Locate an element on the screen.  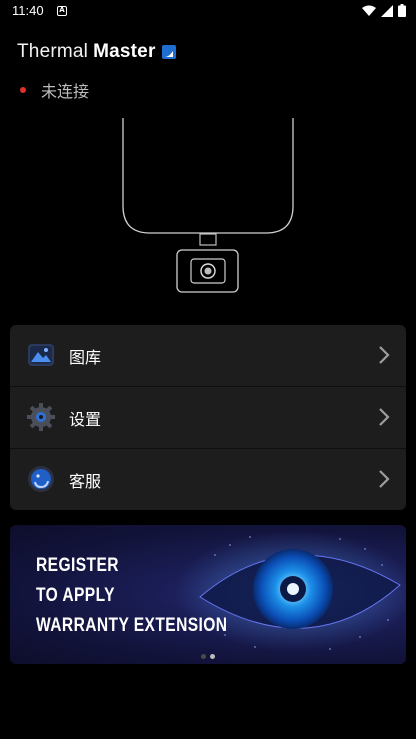
status-icons is located at coordinates (384, 10).